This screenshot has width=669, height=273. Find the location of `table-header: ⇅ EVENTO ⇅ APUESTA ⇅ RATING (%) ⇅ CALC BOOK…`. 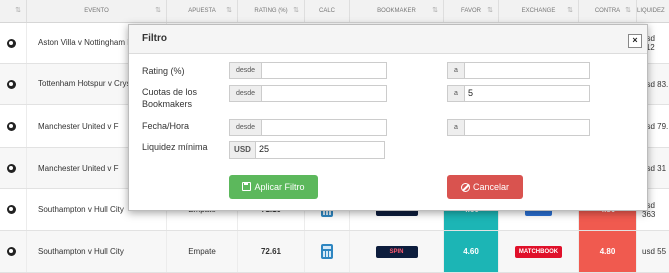

table-header: ⇅ EVENTO ⇅ APUESTA ⇅ RATING (%) ⇅ CALC BOOK… is located at coordinates (334, 11).